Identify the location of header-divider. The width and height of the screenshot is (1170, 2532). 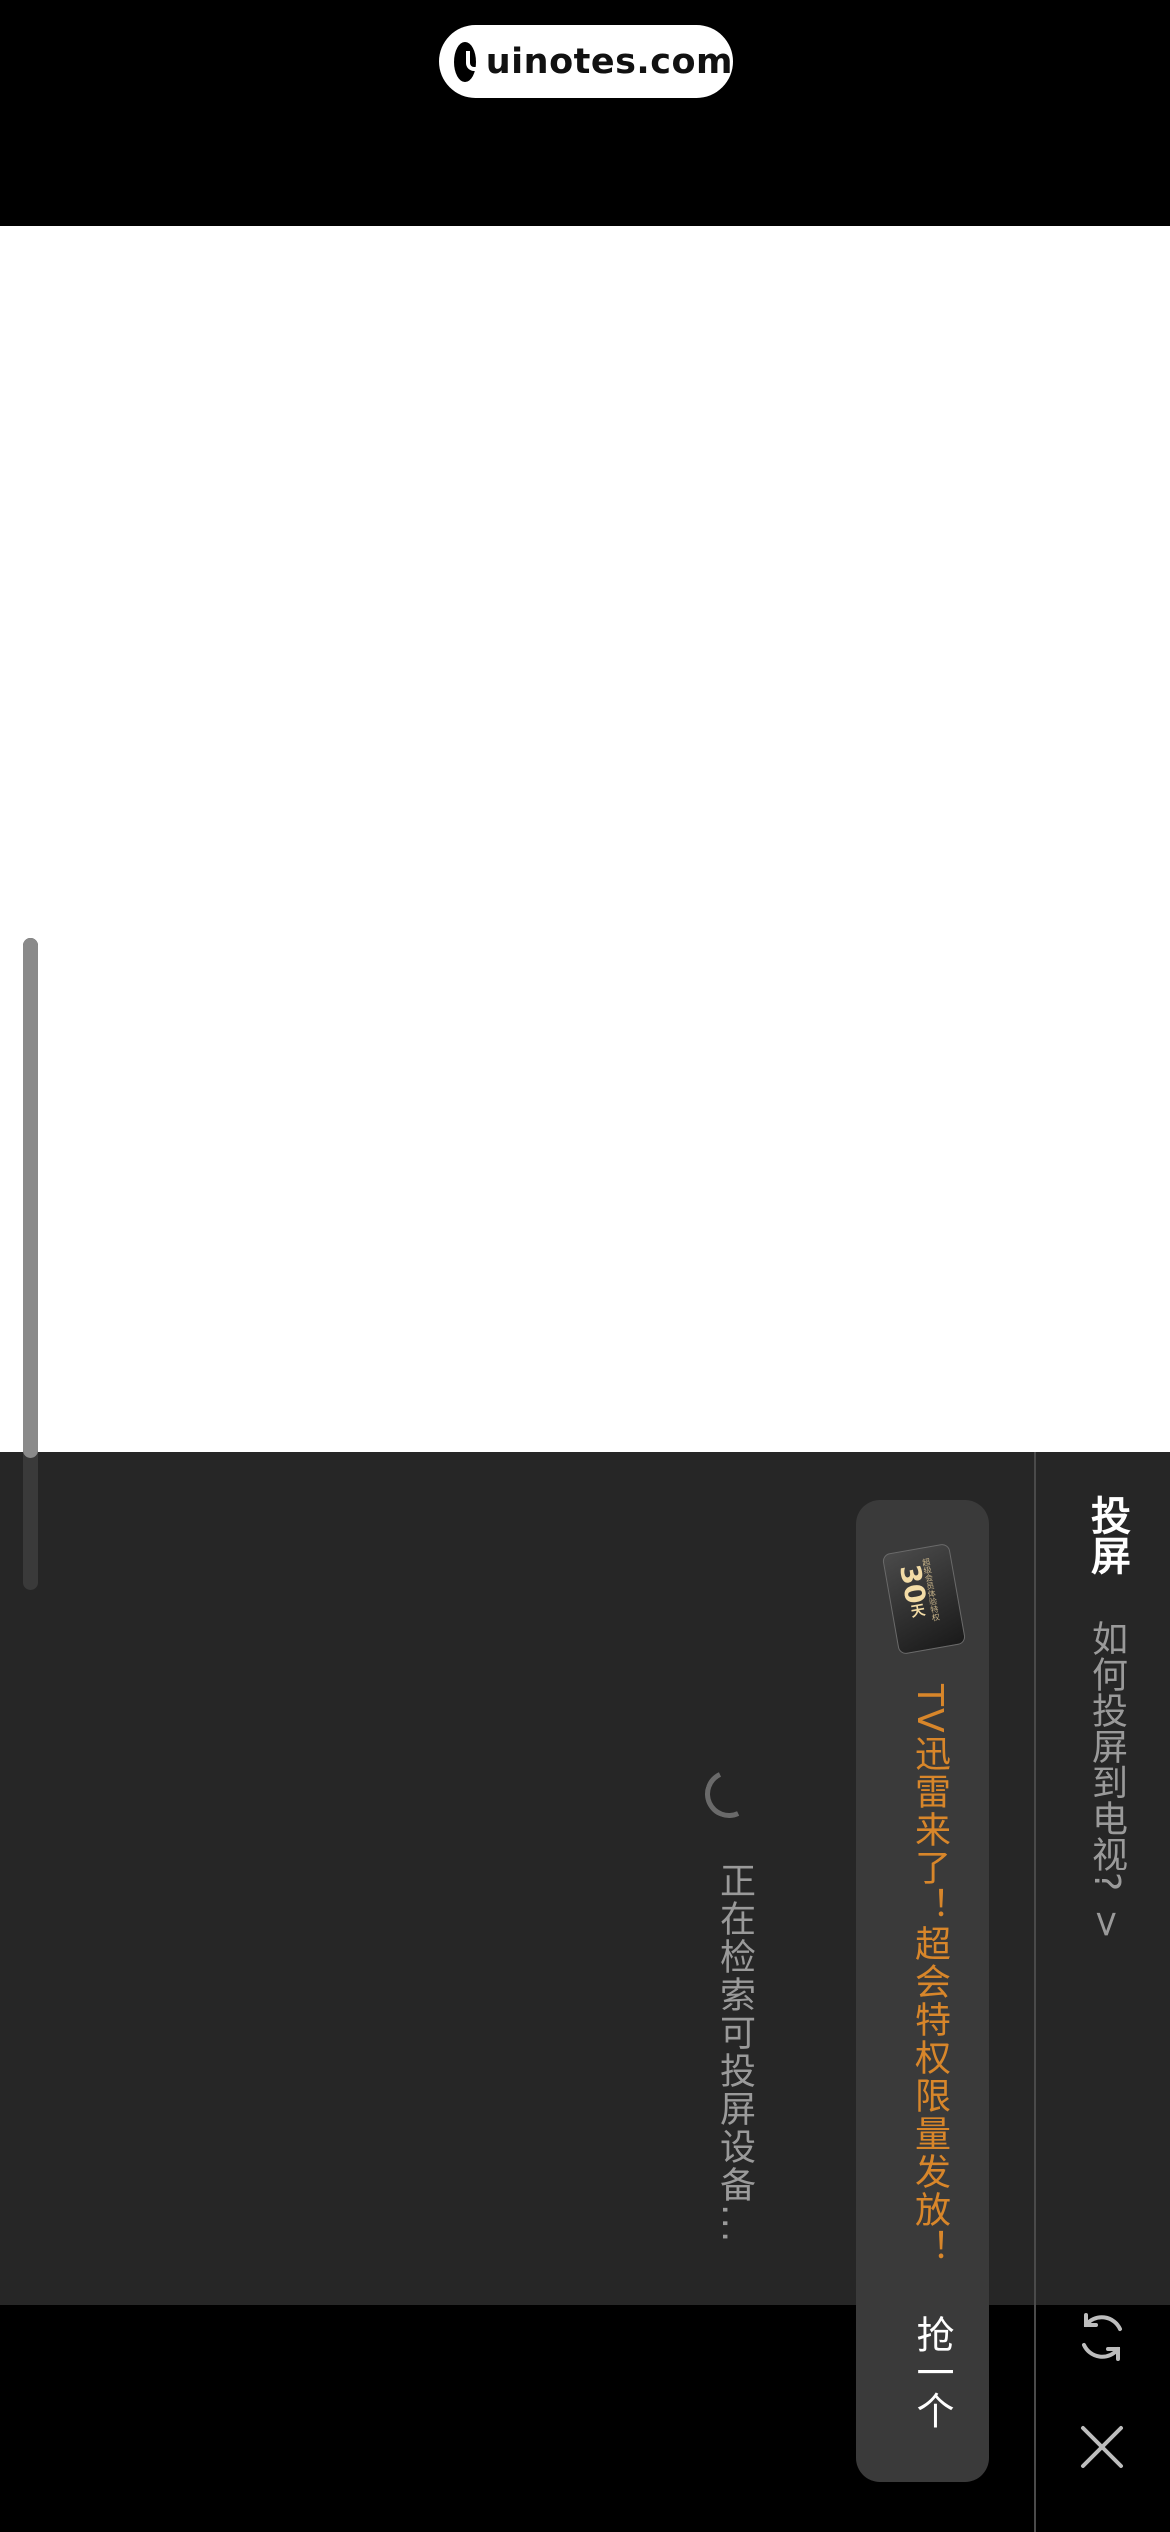
(1035, 1992).